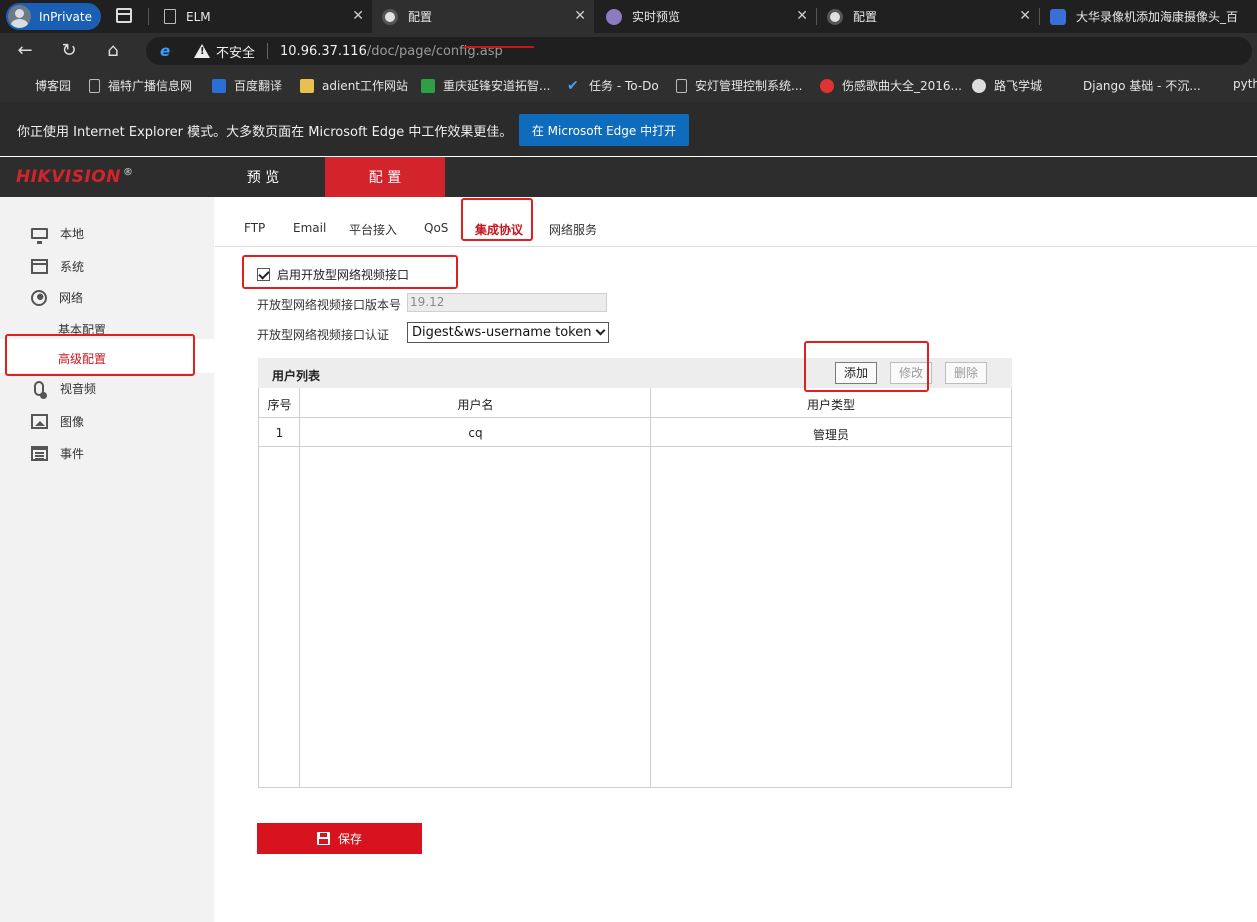  Describe the element at coordinates (39, 453) in the screenshot. I see `event-calendar-icon` at that location.